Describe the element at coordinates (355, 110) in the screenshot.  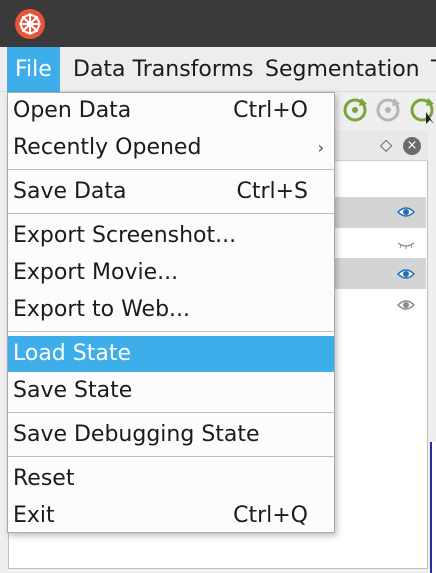
I see `refresh-icon` at that location.